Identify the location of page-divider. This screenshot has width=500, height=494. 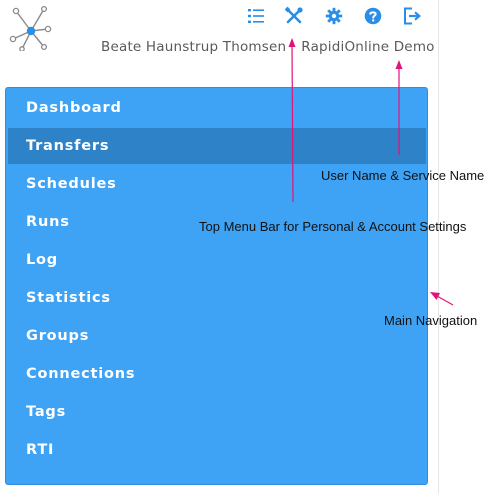
(438, 247).